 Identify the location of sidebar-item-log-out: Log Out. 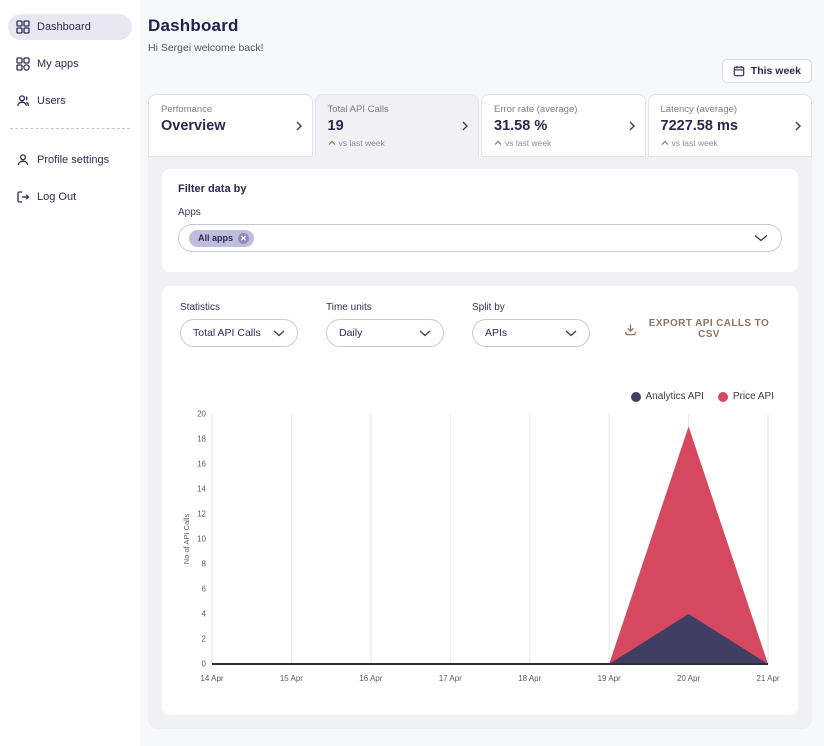
(70, 197).